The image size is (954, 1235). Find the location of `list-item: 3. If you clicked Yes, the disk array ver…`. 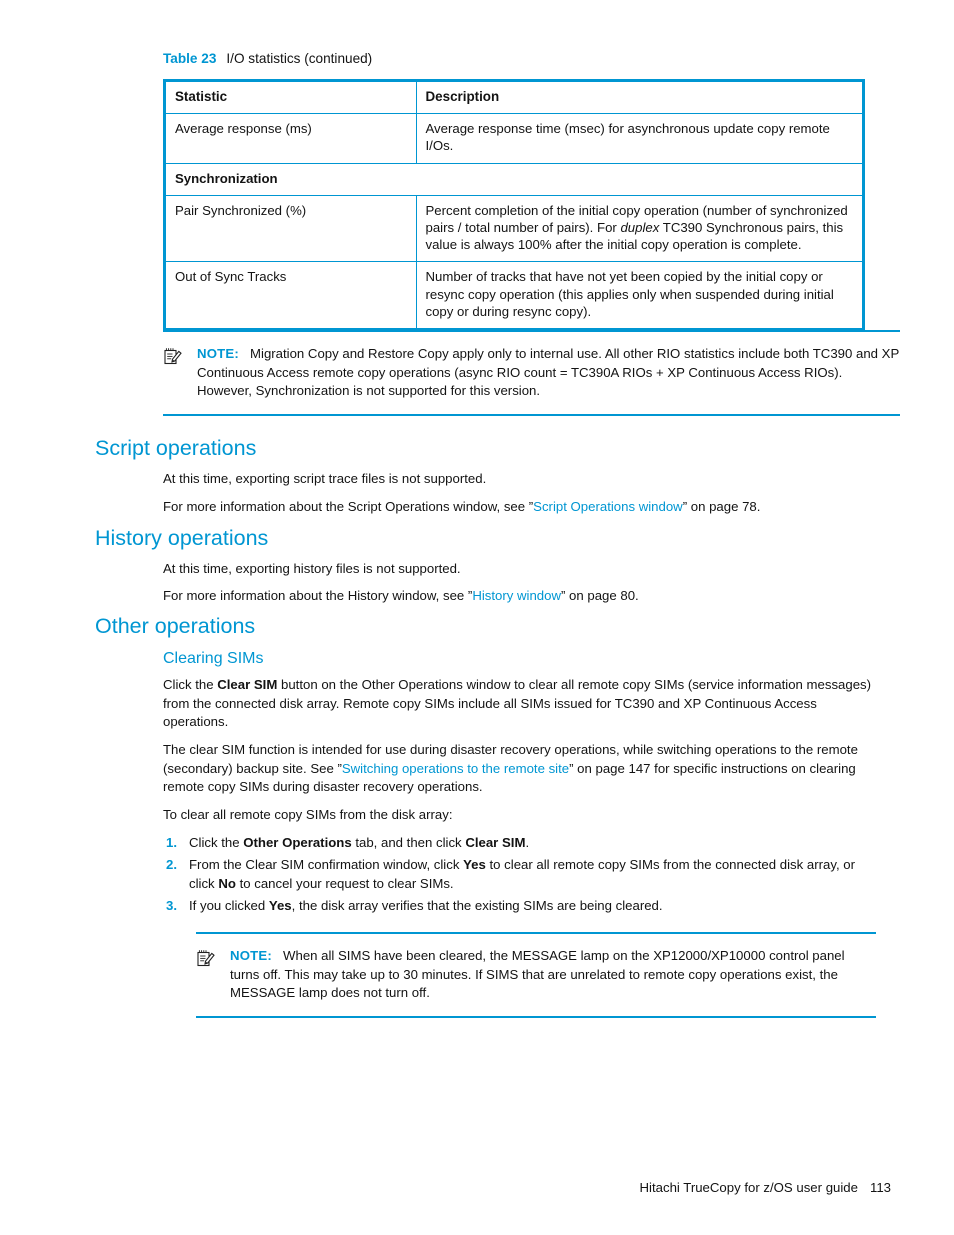

list-item: 3. If you clicked Yes, the disk array ver… is located at coordinates (519, 906).